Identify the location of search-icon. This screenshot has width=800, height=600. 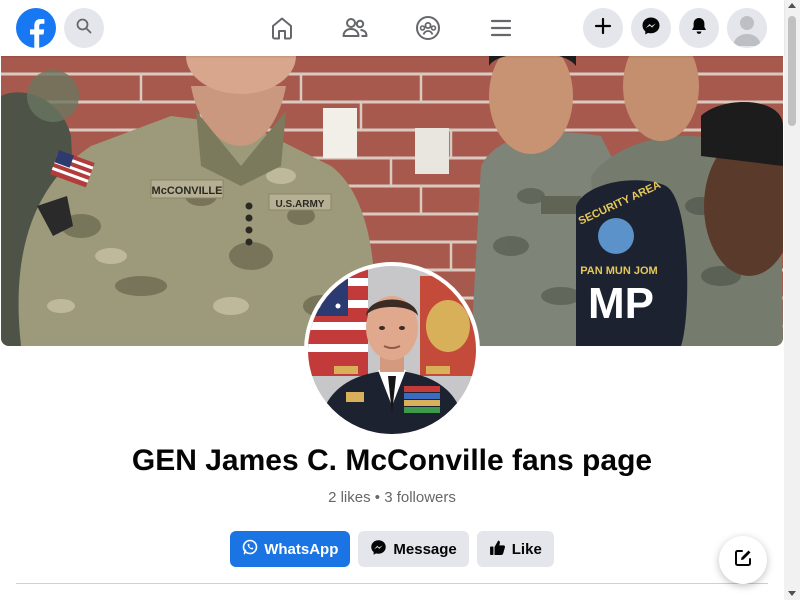
(84, 28).